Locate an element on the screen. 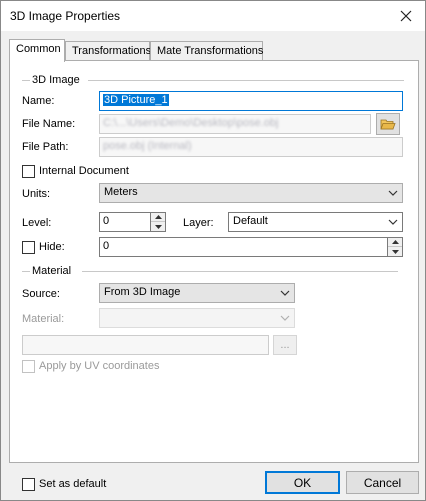  title-bar: 3D Image Properties is located at coordinates (213, 16).